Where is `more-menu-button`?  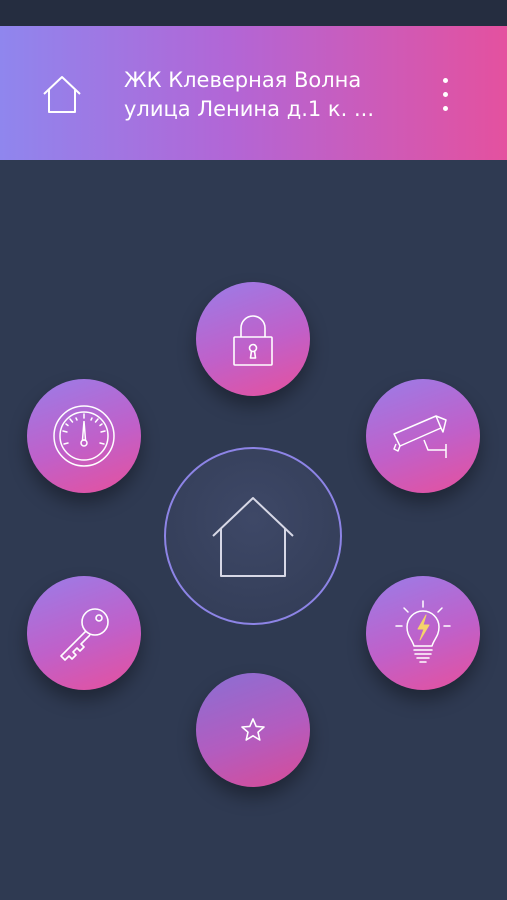
more-menu-button is located at coordinates (445, 94).